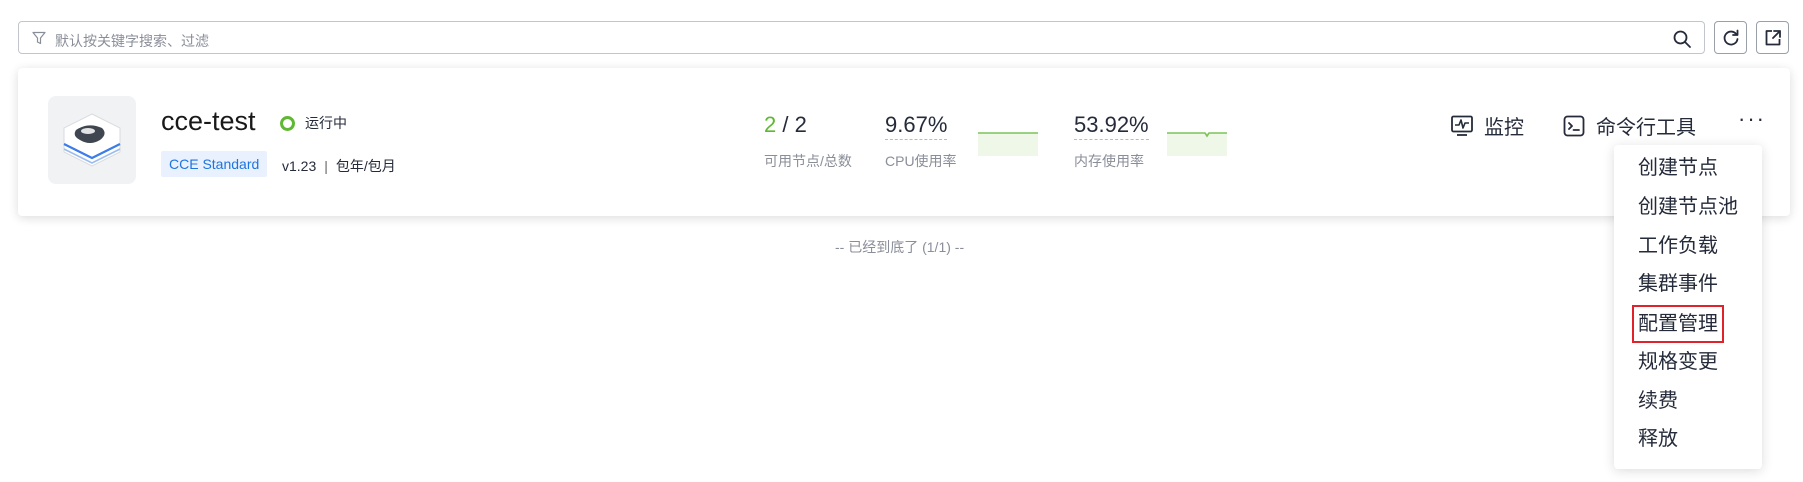 This screenshot has width=1803, height=482. What do you see at coordinates (861, 37) in the screenshot?
I see `search-input: 默认按关键字搜索、过滤` at bounding box center [861, 37].